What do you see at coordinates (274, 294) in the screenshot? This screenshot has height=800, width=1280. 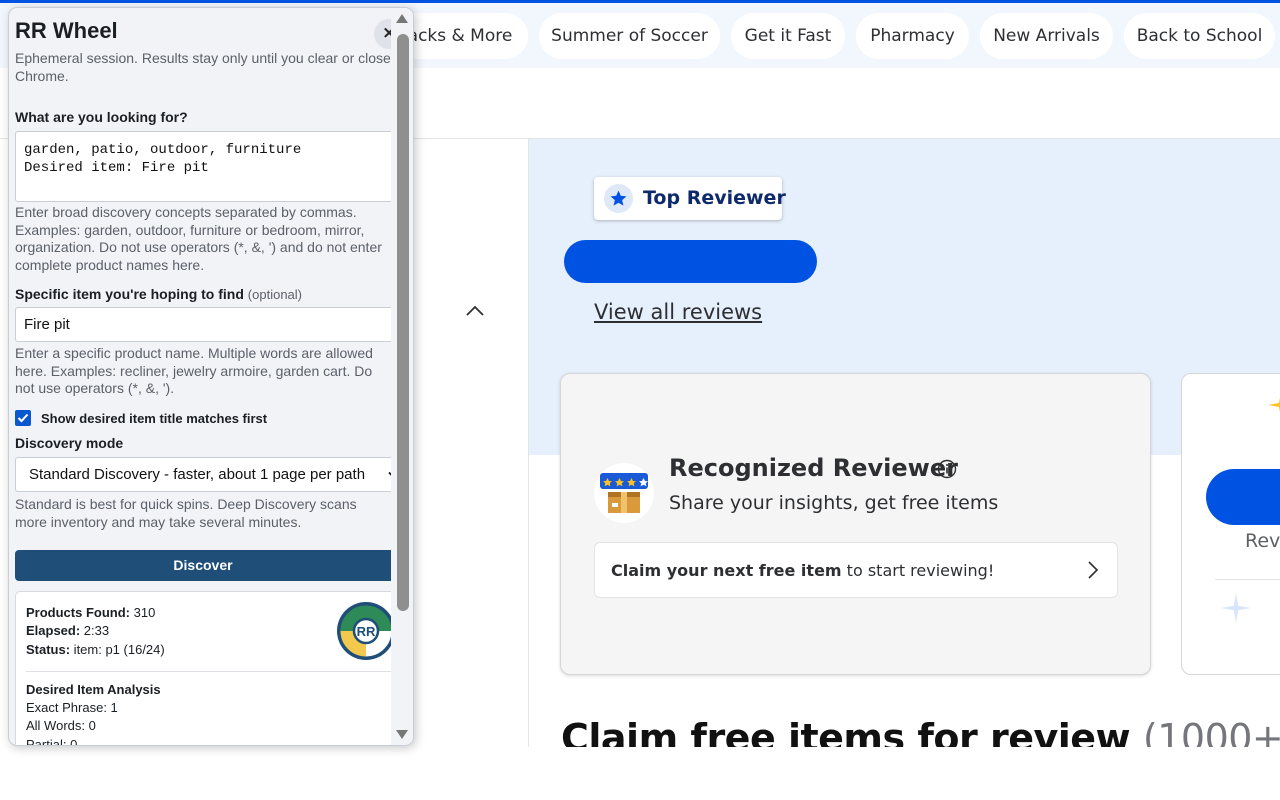 I see `optional-note: (optional)` at bounding box center [274, 294].